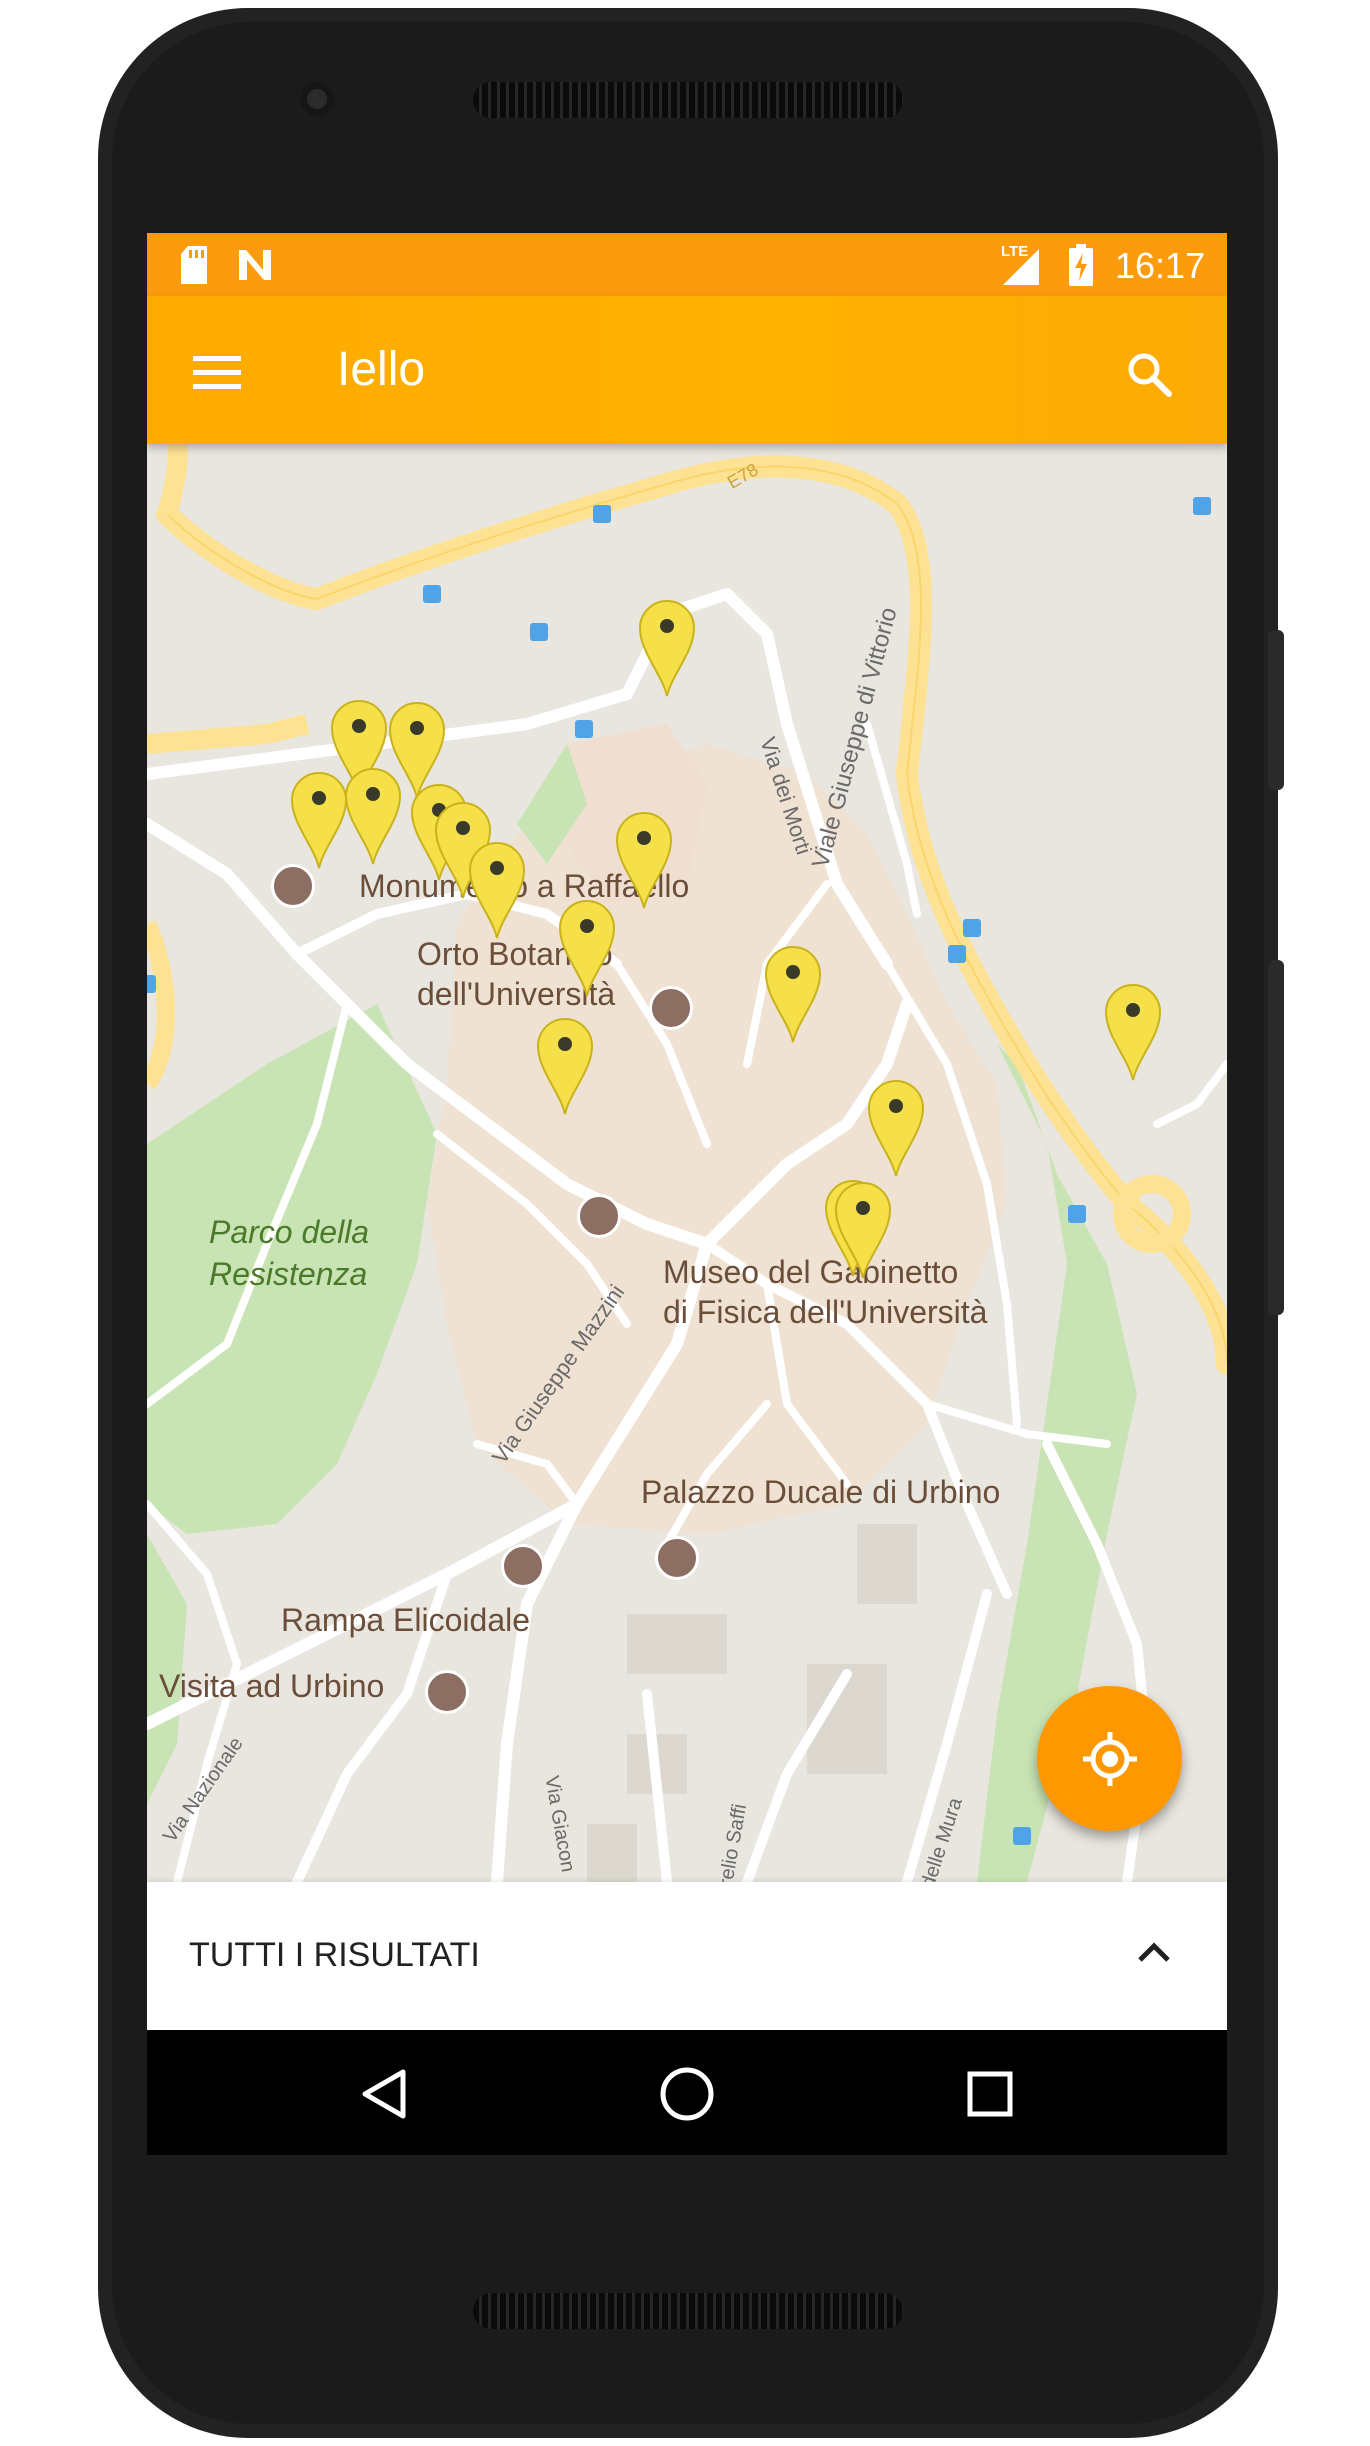 The height and width of the screenshot is (2446, 1370). I want to click on my-location-icon, so click(1110, 1759).